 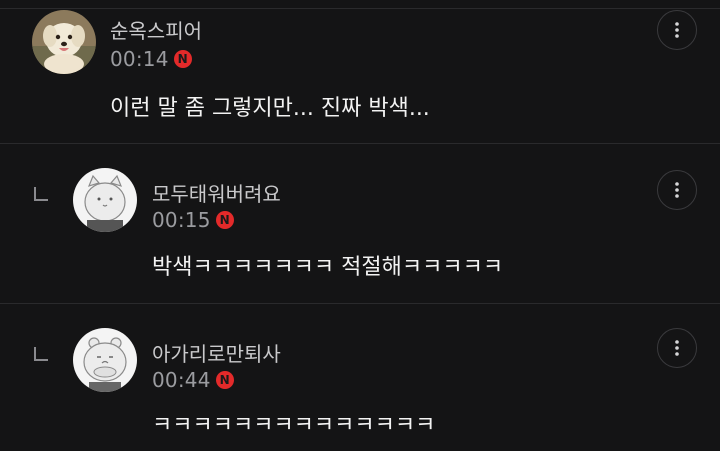 I want to click on comment-meta: 00:44 N, so click(x=193, y=380).